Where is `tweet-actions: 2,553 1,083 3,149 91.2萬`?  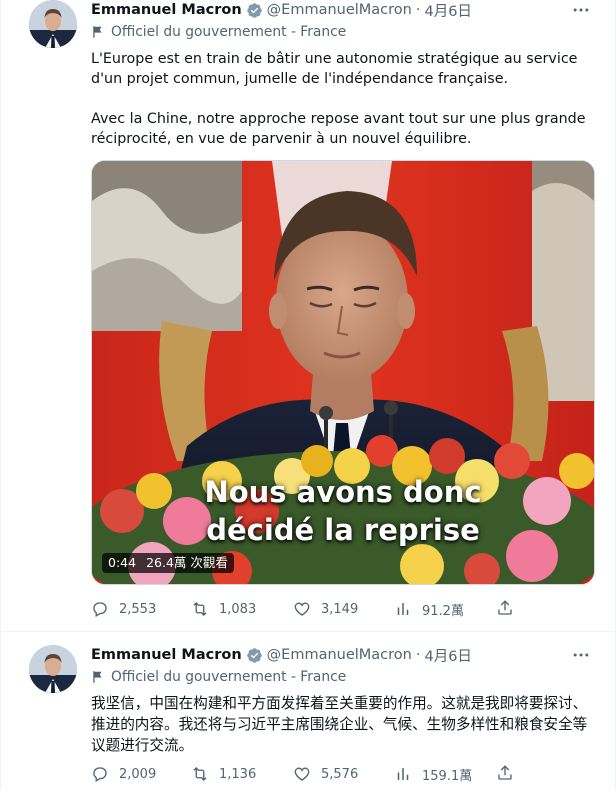
tweet-actions: 2,553 1,083 3,149 91.2萬 is located at coordinates (311, 609).